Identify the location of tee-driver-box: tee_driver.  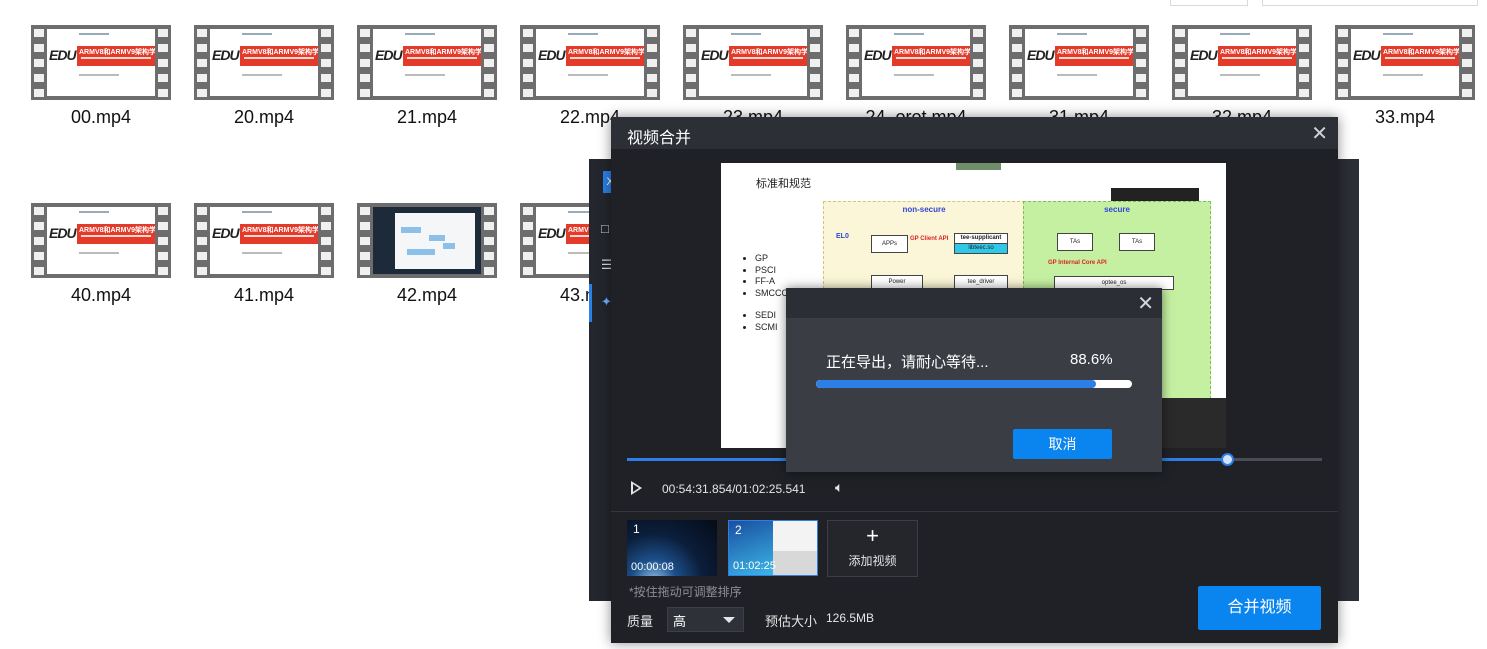
(981, 282).